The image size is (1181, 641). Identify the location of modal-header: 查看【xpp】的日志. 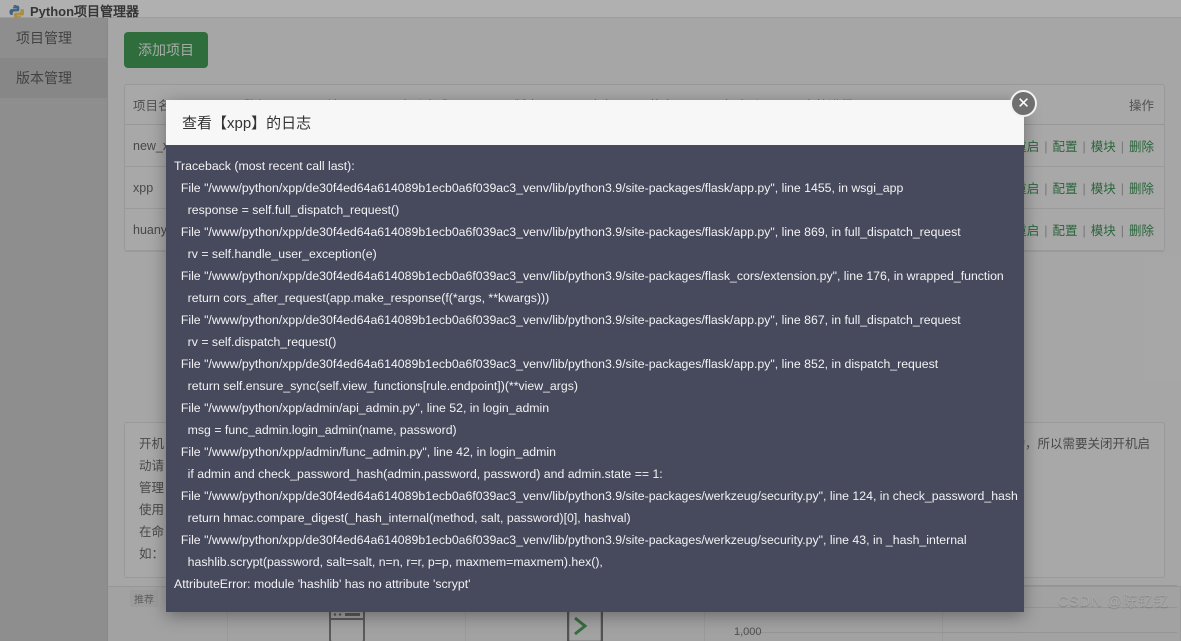
(595, 122).